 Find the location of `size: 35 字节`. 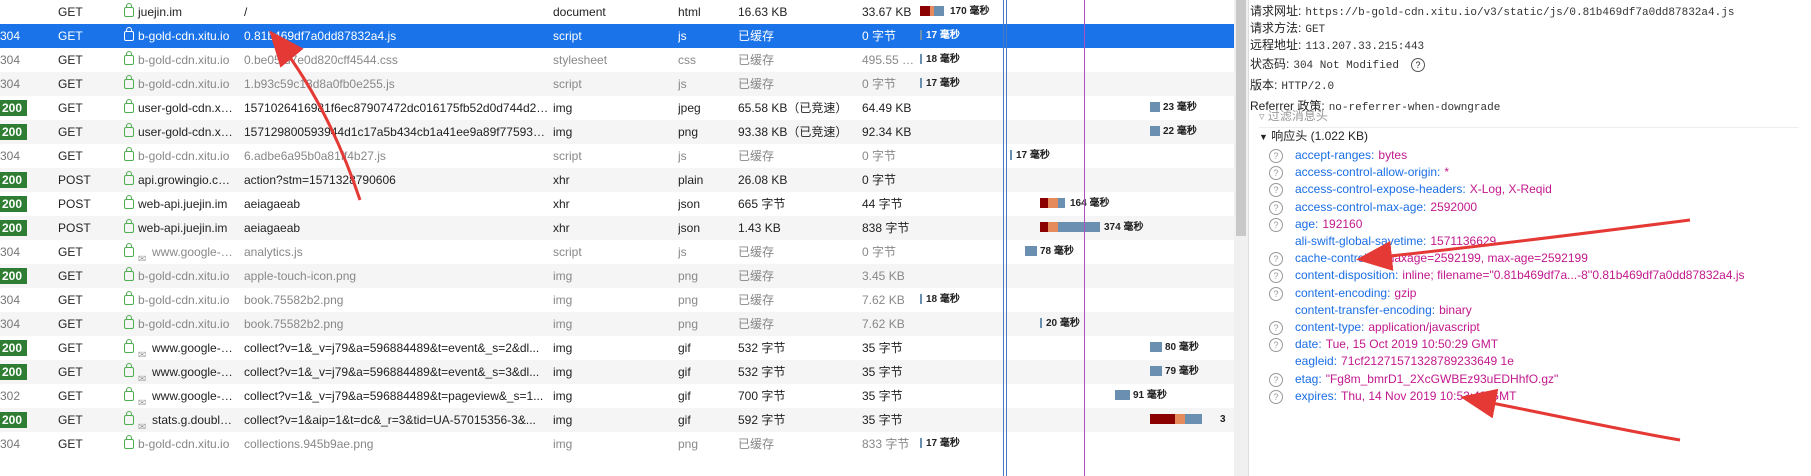

size: 35 字节 is located at coordinates (890, 372).